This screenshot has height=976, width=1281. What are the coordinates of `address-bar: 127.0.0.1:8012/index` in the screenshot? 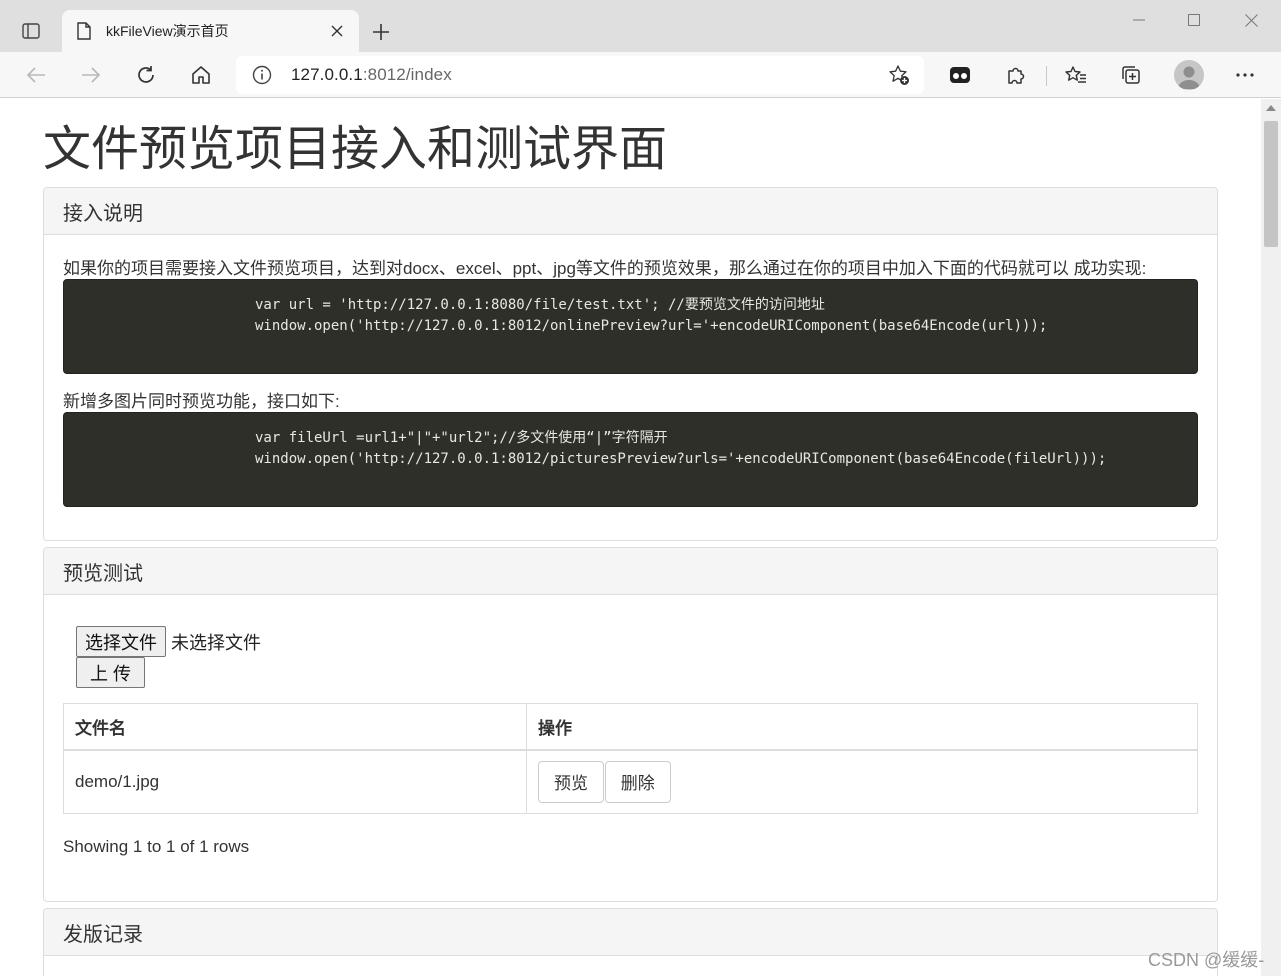 It's located at (580, 75).